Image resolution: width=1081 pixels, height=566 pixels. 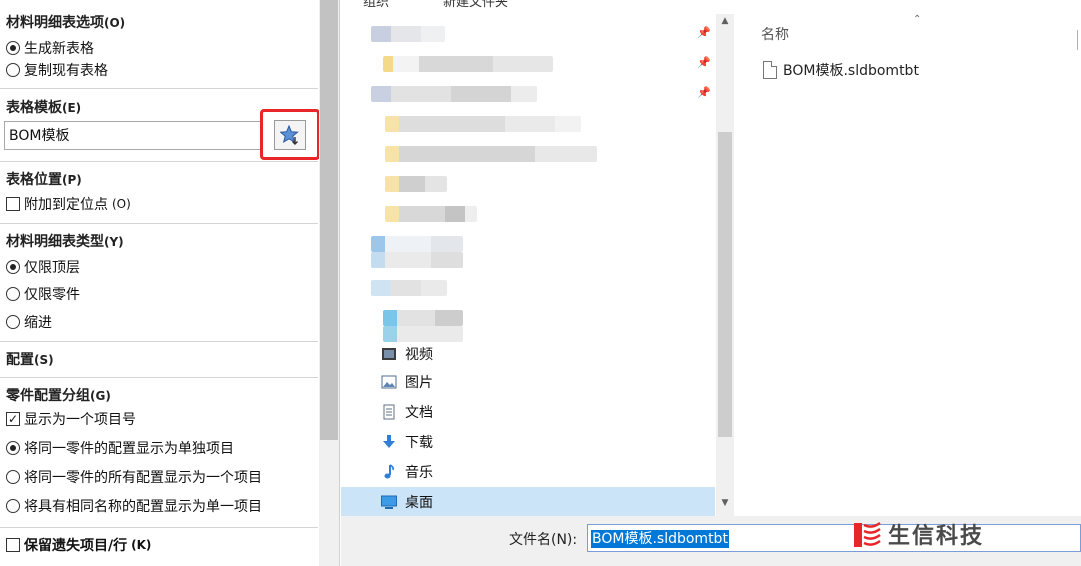 What do you see at coordinates (419, 355) in the screenshot?
I see `nav-item-label: 视频` at bounding box center [419, 355].